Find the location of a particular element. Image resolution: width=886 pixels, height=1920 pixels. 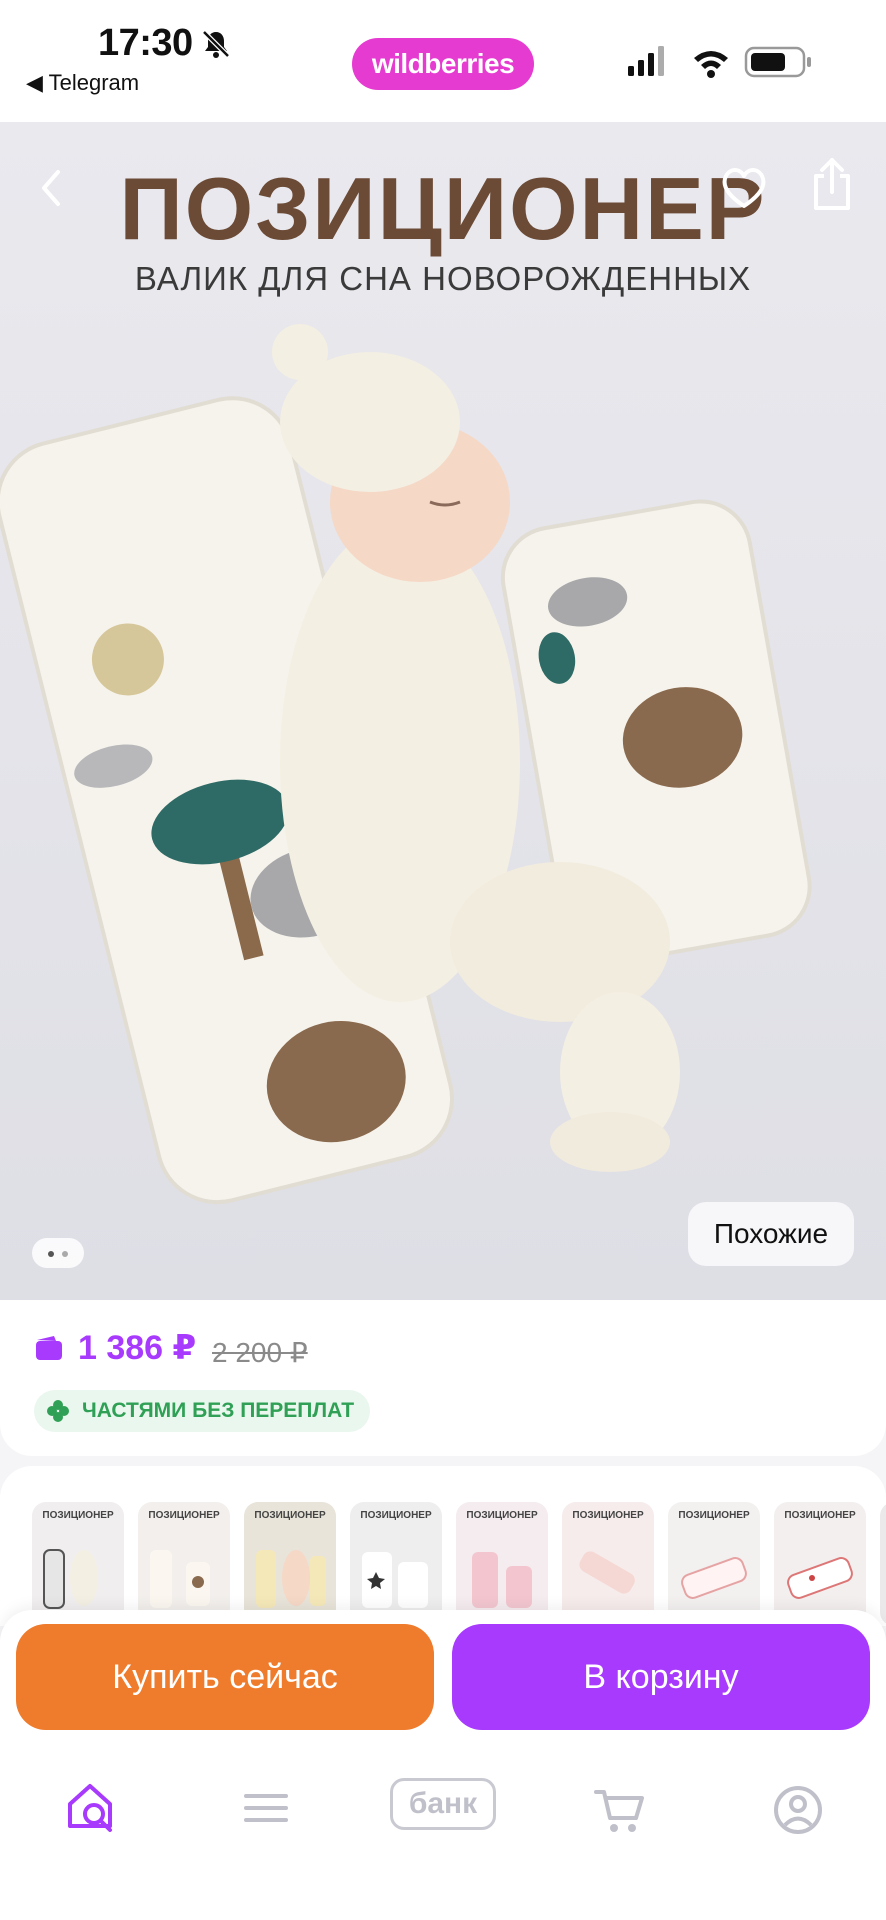

battery-icon is located at coordinates (777, 62).